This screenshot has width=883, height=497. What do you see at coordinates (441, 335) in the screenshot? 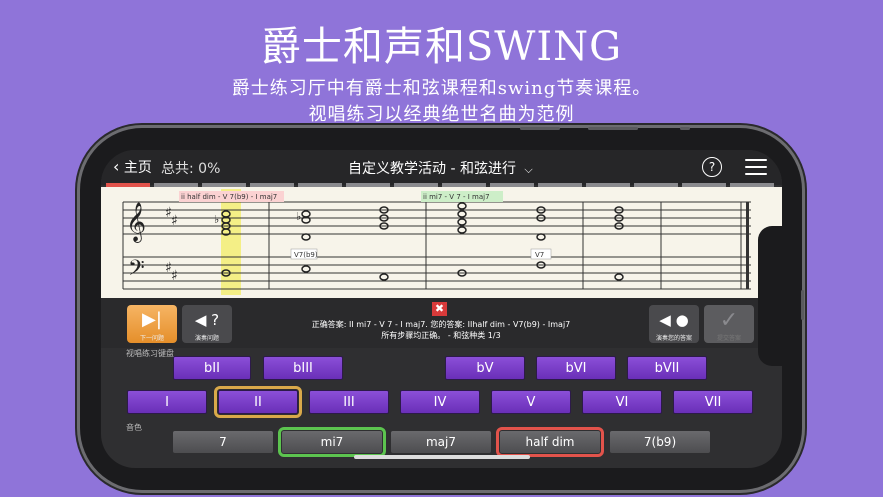
I see `feedback-line-2: 所有步骤均正确。 - 和弦种类 1/3` at bounding box center [441, 335].